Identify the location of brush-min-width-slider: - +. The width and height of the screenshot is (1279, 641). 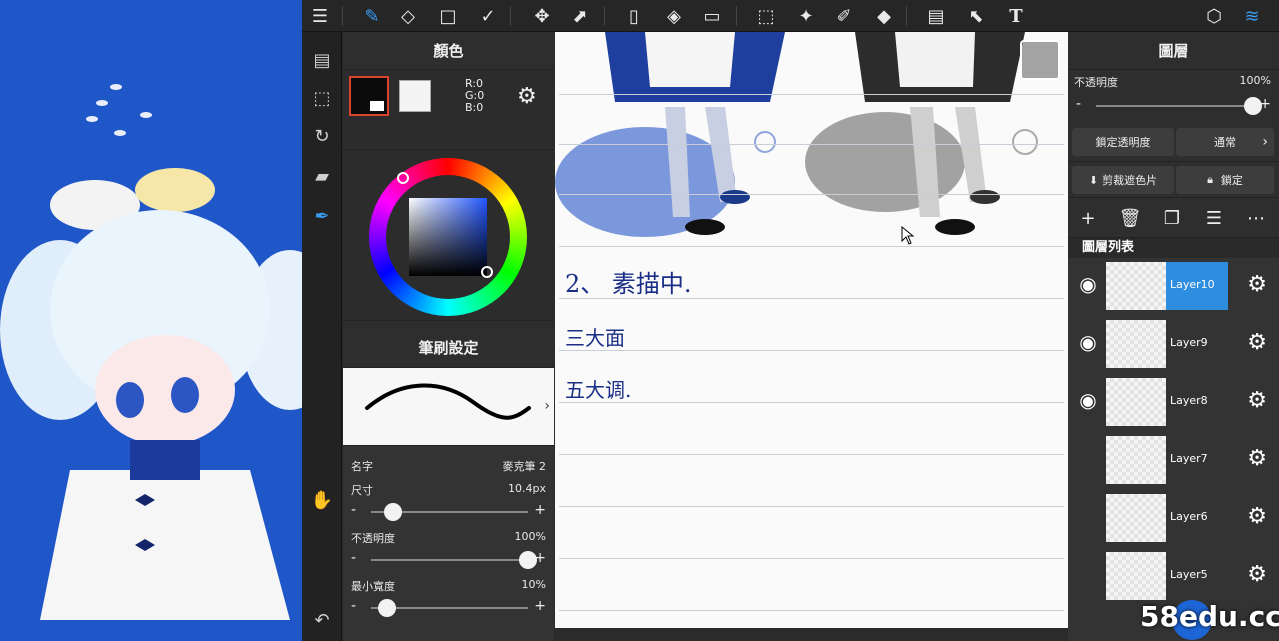
(448, 608).